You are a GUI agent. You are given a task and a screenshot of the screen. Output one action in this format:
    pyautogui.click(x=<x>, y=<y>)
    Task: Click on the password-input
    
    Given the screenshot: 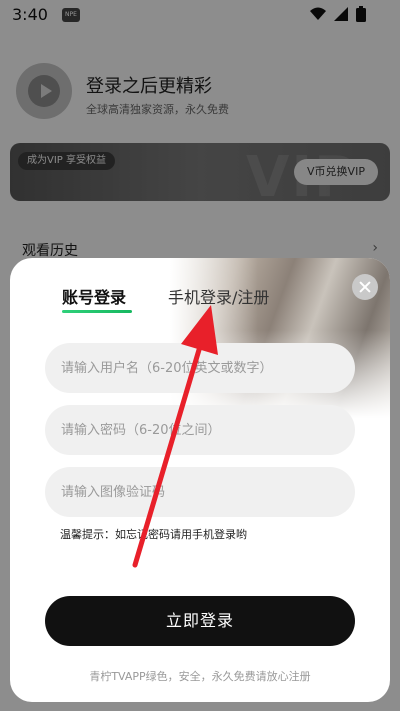 What is the action you would take?
    pyautogui.click(x=200, y=430)
    